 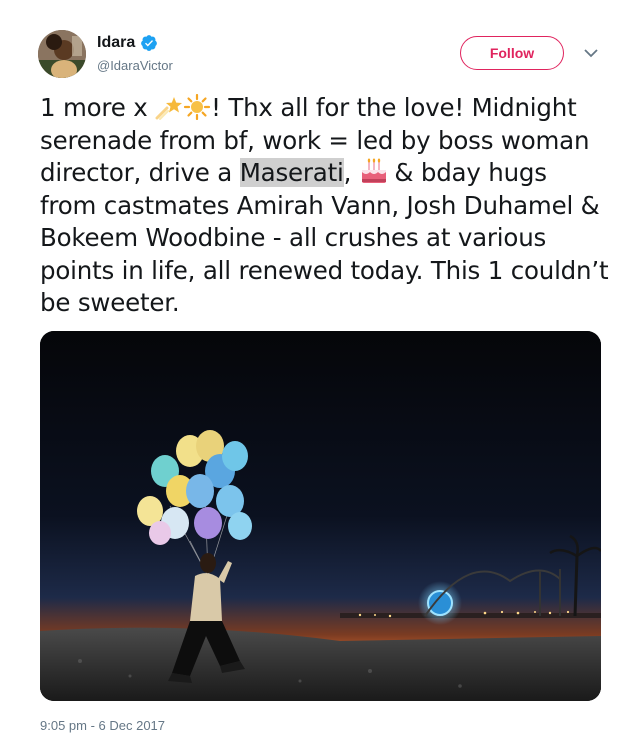 I want to click on avatar-photo, so click(x=62, y=54).